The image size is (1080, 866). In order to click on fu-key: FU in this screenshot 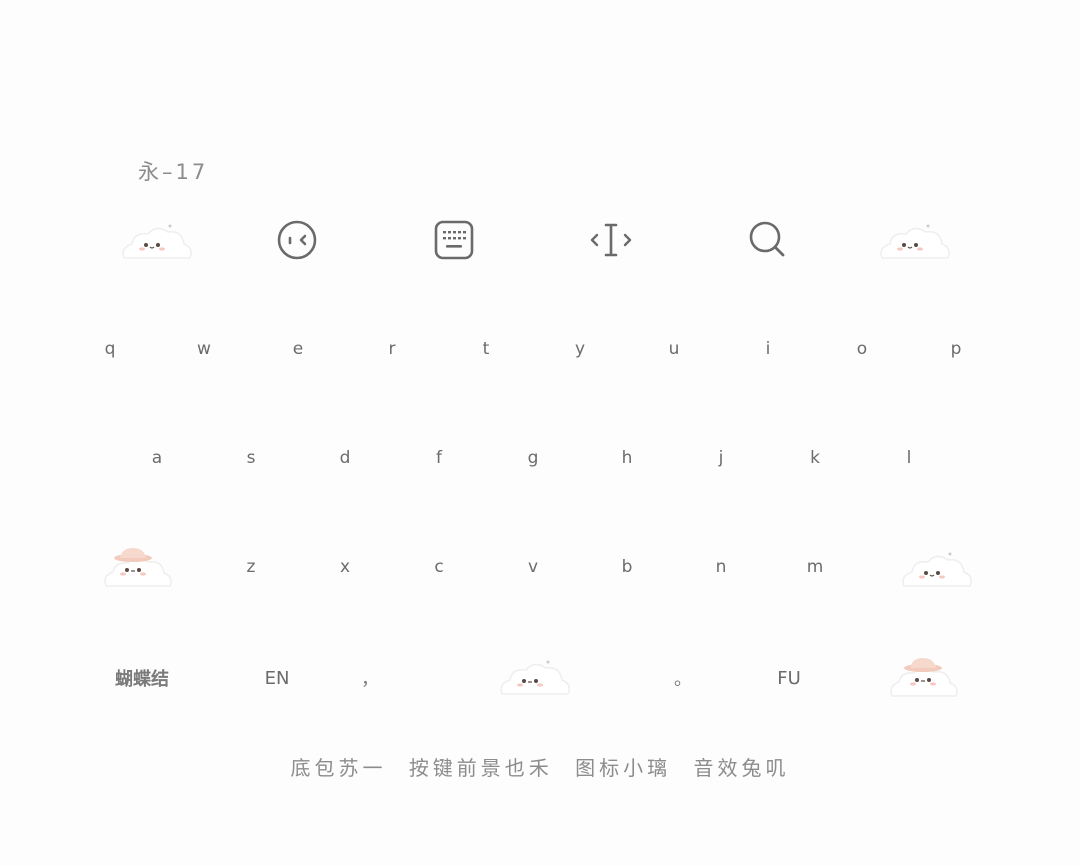, I will do `click(789, 678)`.